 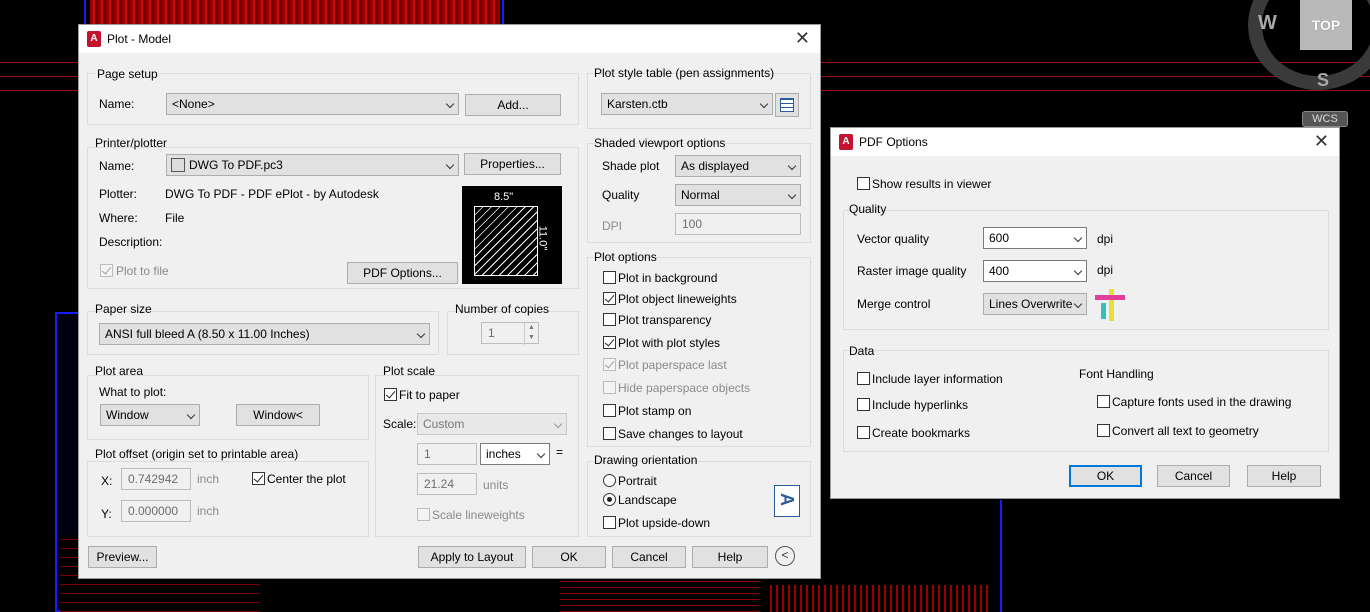 What do you see at coordinates (429, 395) in the screenshot?
I see `fit-to-paper-label: Fit to paper` at bounding box center [429, 395].